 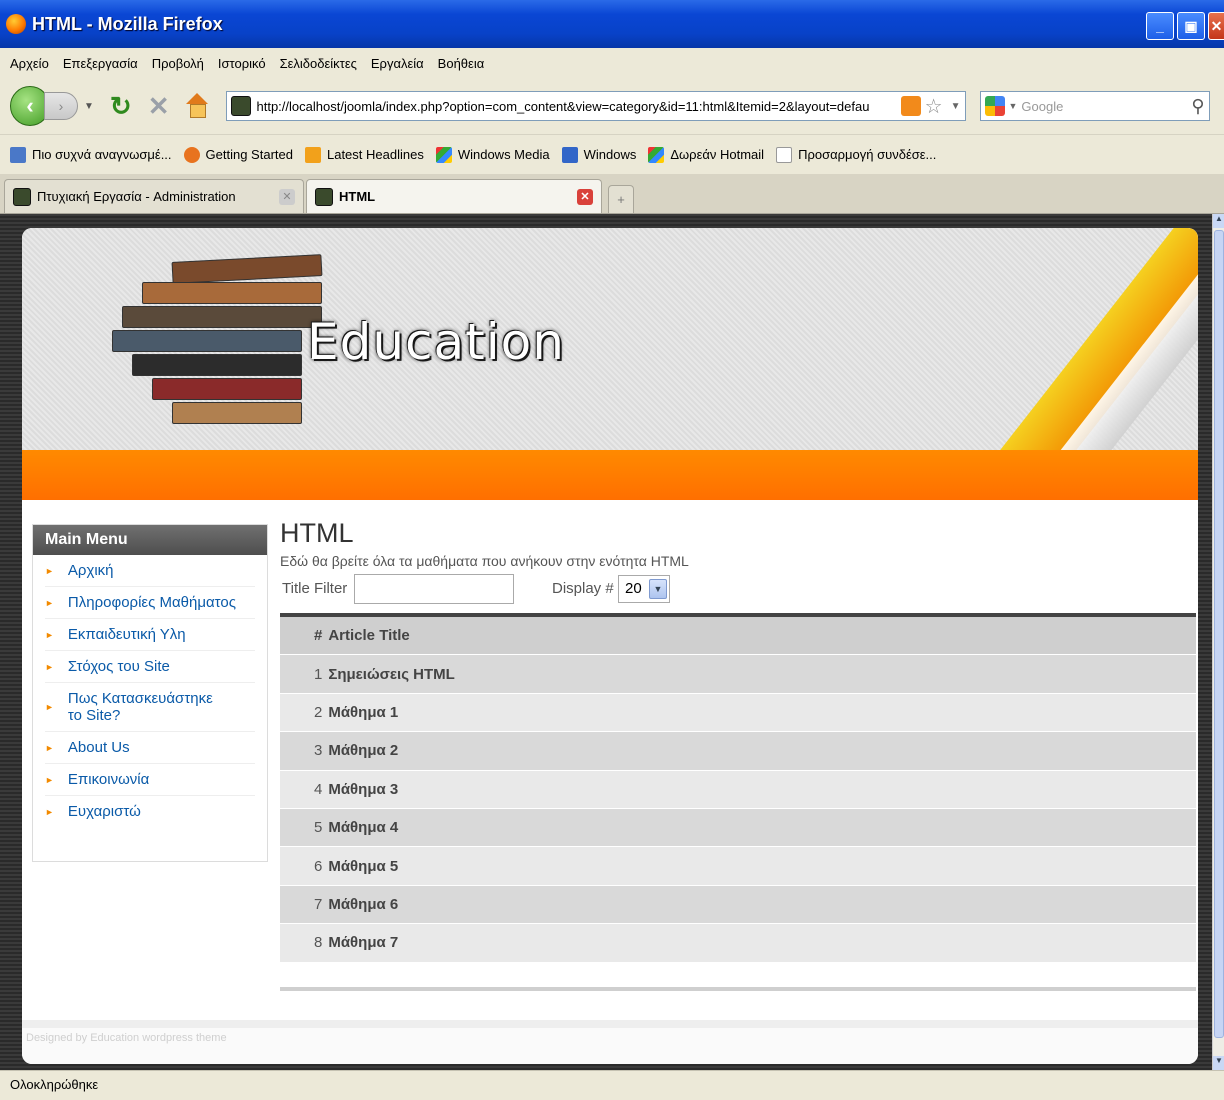 I want to click on menu-item-about: ► About Us, so click(x=150, y=748).